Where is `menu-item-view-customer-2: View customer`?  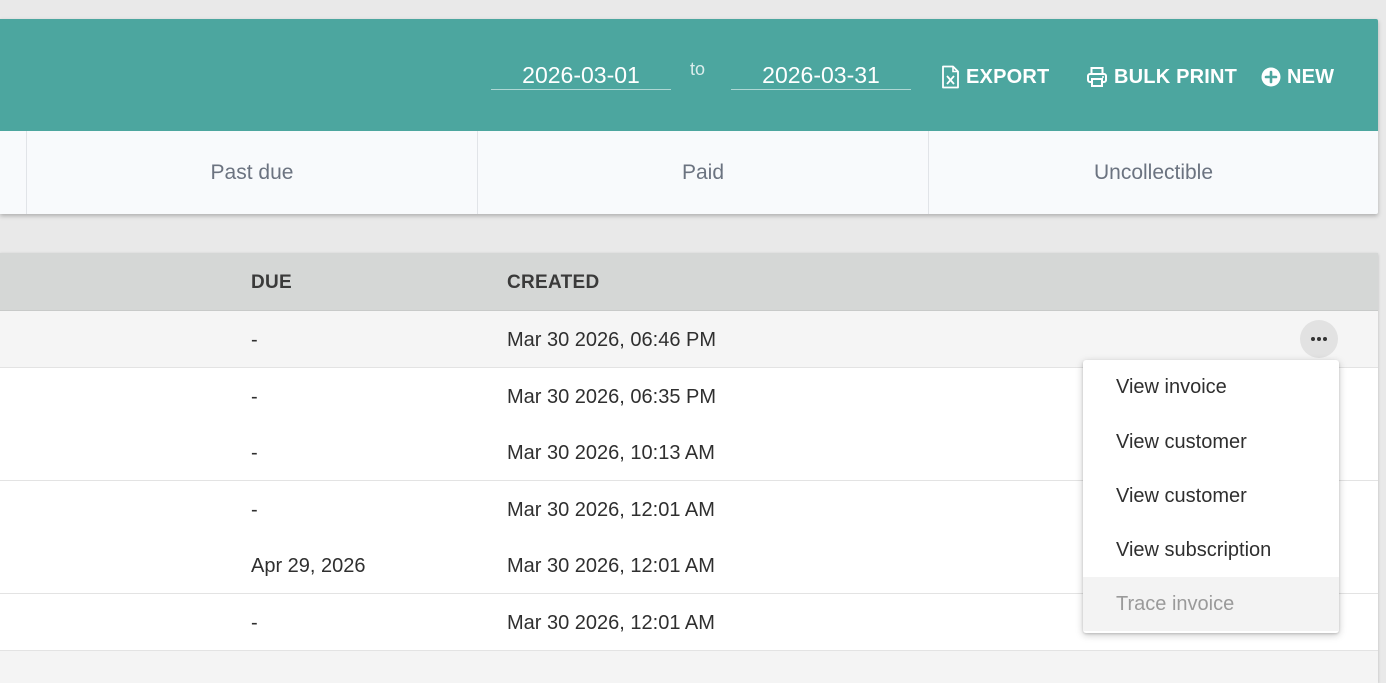
menu-item-view-customer-2: View customer is located at coordinates (1211, 496).